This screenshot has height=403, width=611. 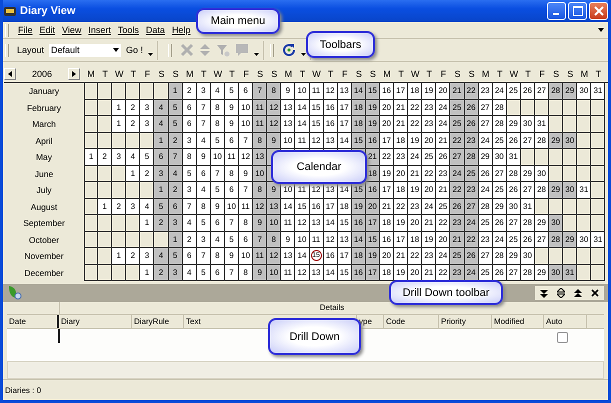 I want to click on menu-item: Data, so click(x=155, y=30).